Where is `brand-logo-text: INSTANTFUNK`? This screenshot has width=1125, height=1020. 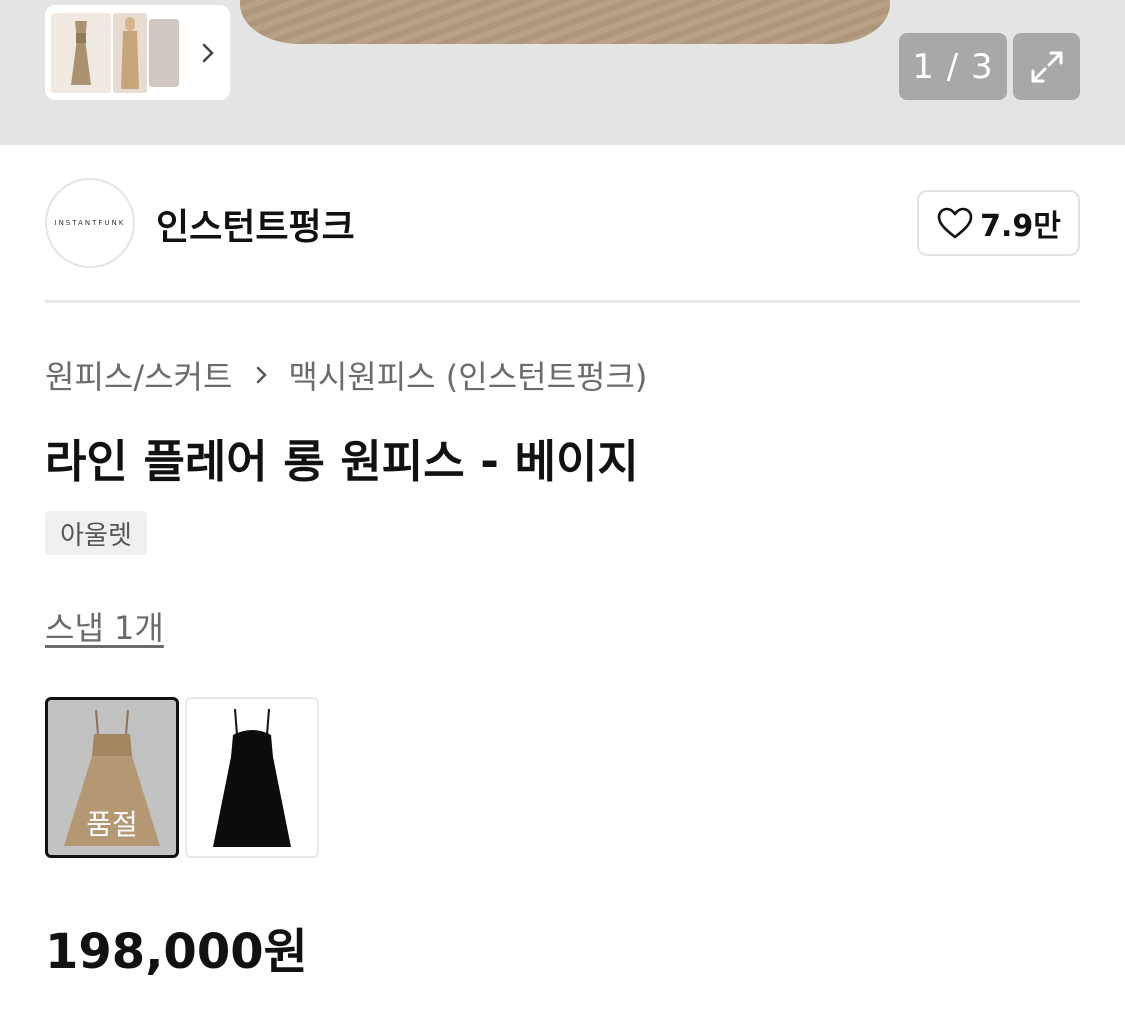 brand-logo-text: INSTANTFUNK is located at coordinates (90, 223).